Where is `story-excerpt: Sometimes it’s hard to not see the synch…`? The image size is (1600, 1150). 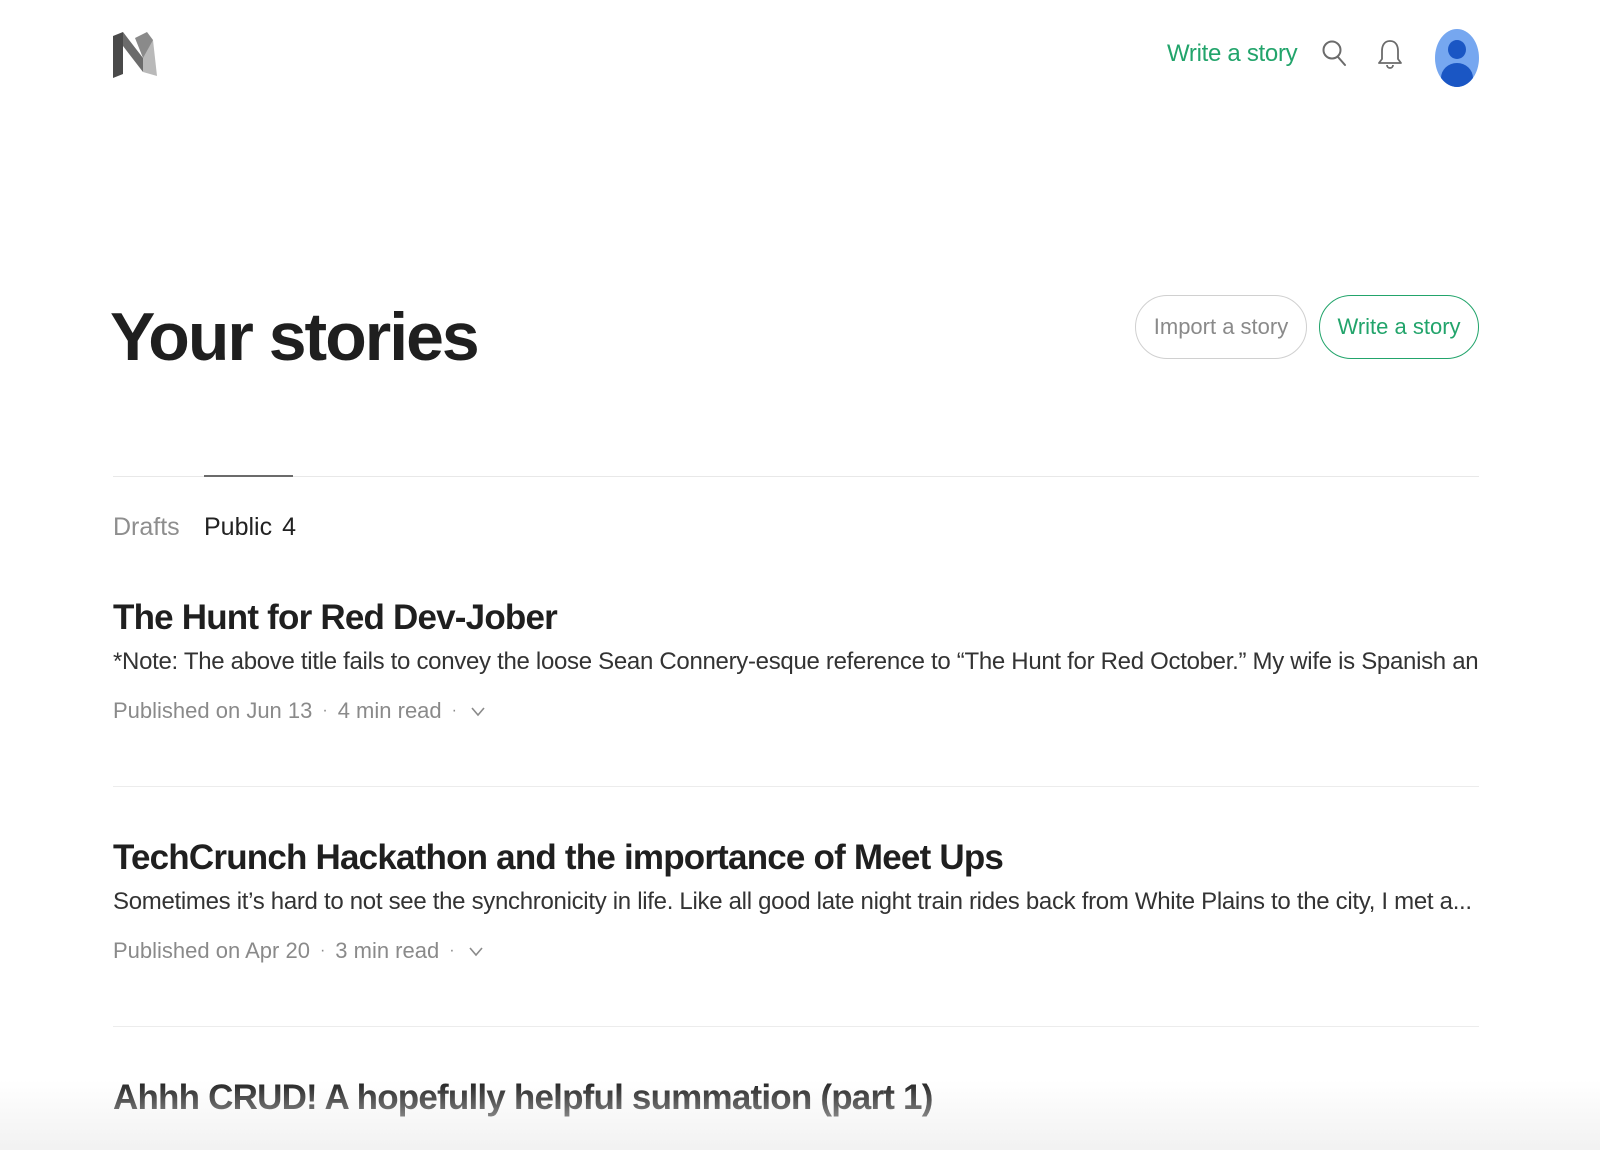
story-excerpt: Sometimes it’s hard to not see the synch… is located at coordinates (796, 902).